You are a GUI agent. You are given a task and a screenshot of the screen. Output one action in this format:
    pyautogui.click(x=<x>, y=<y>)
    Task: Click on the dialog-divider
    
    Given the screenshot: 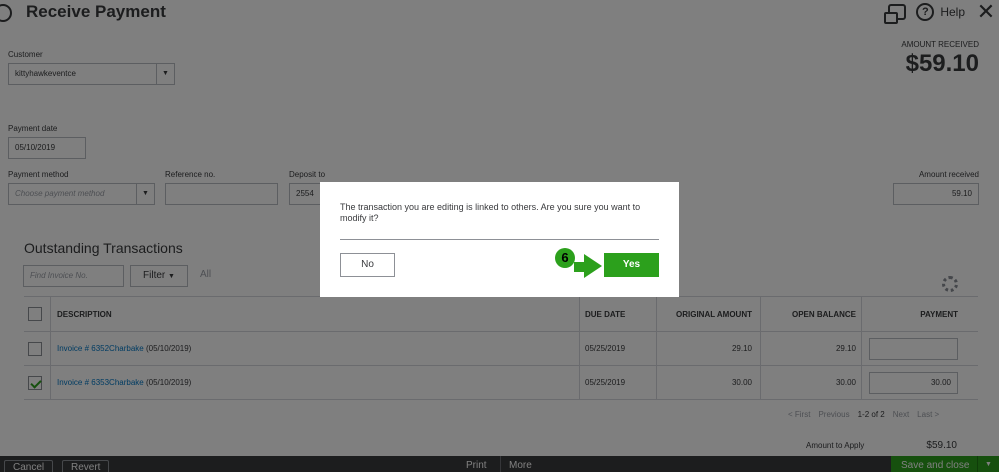 What is the action you would take?
    pyautogui.click(x=499, y=239)
    